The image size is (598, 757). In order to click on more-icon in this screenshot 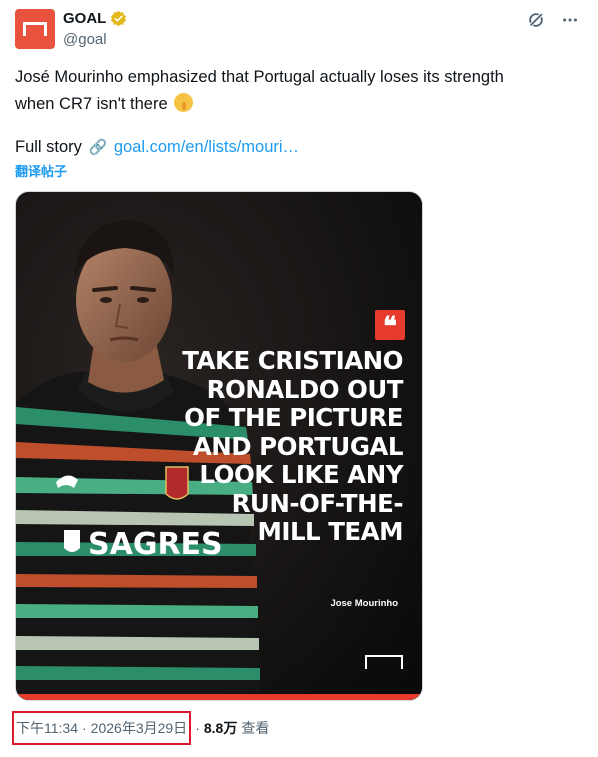, I will do `click(570, 20)`.